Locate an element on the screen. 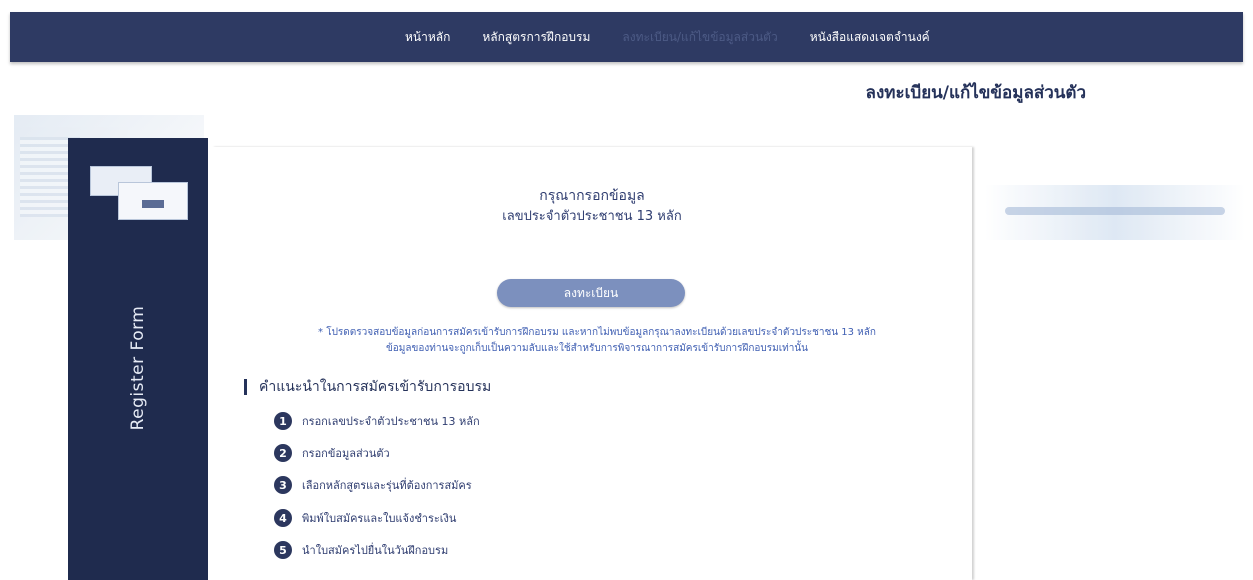 The width and height of the screenshot is (1253, 580). step-item: 4 พิมพ์ใบสมัครและใบแจ้งชำระเงิน is located at coordinates (365, 518).